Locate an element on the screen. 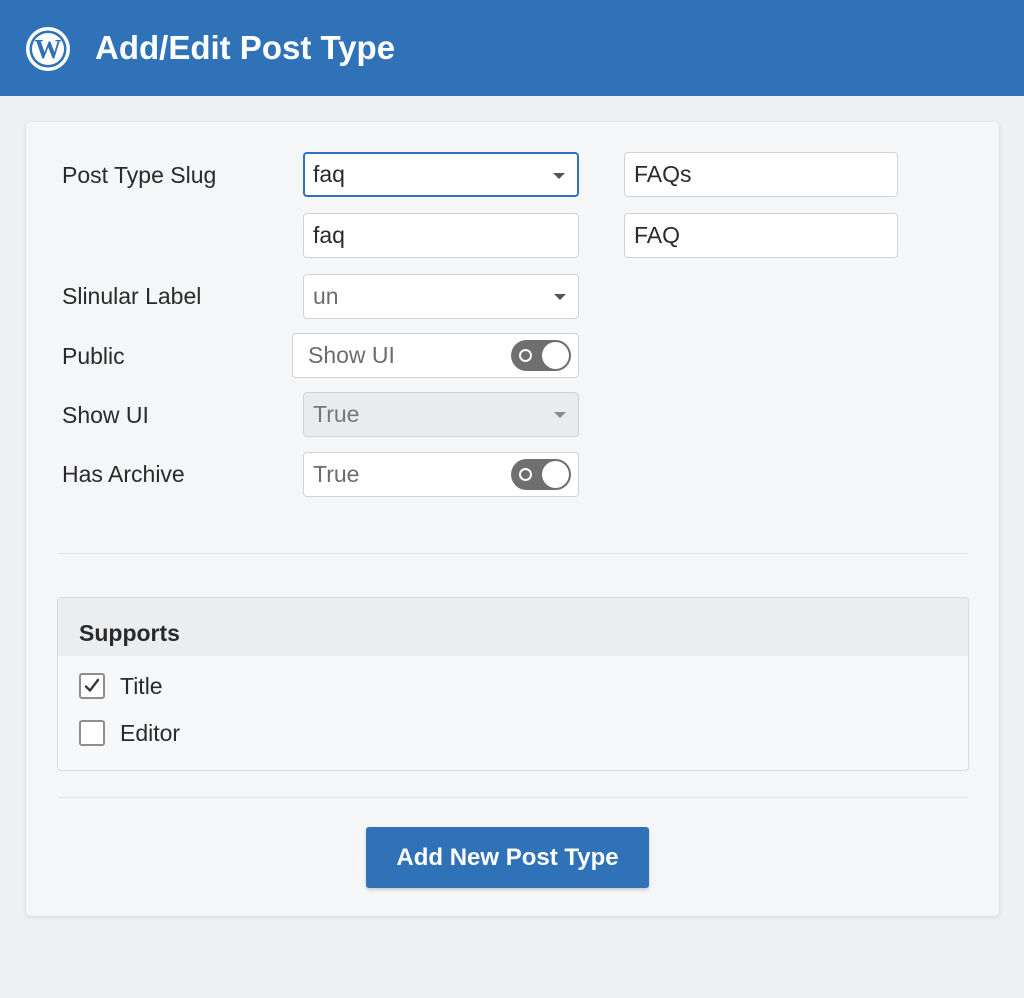  public-toggle is located at coordinates (541, 355).